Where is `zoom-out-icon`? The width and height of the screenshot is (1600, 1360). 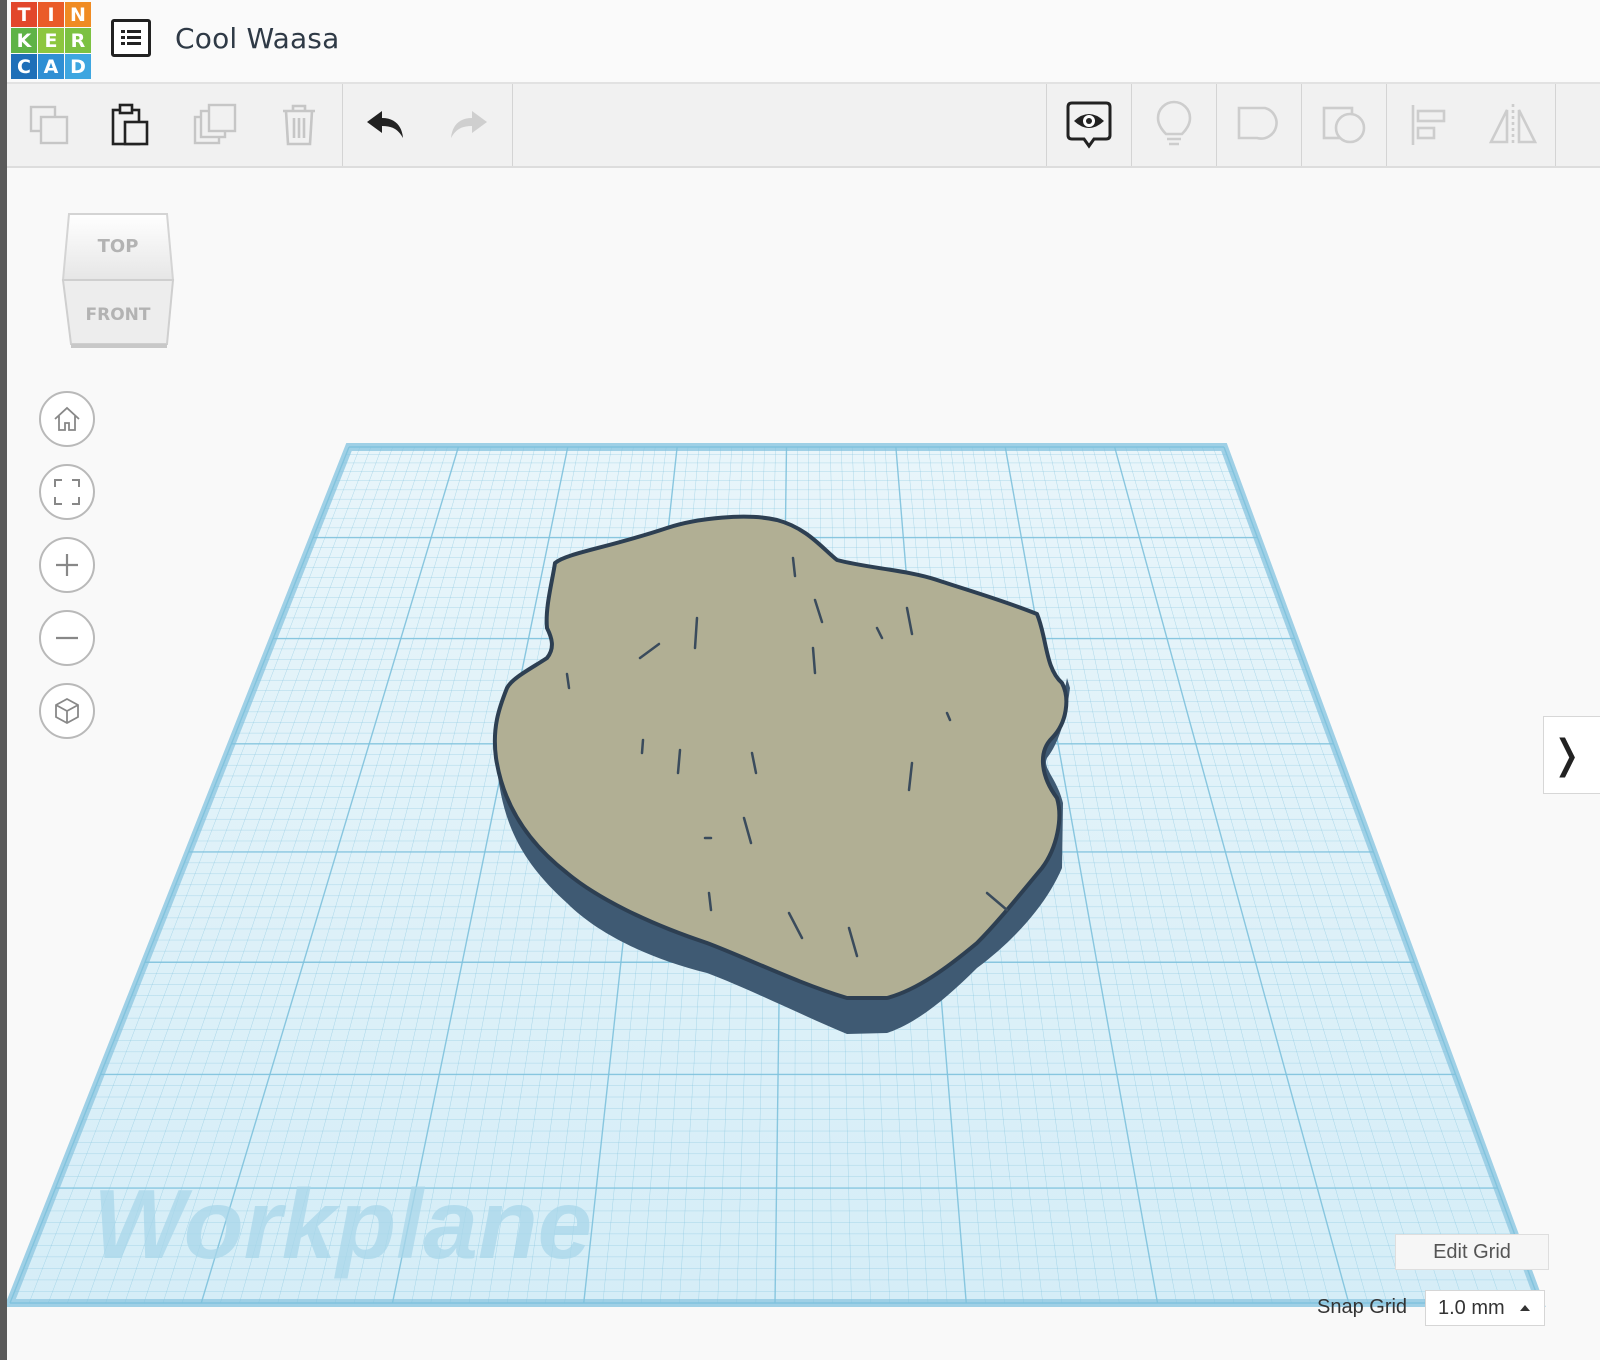
zoom-out-icon is located at coordinates (67, 638).